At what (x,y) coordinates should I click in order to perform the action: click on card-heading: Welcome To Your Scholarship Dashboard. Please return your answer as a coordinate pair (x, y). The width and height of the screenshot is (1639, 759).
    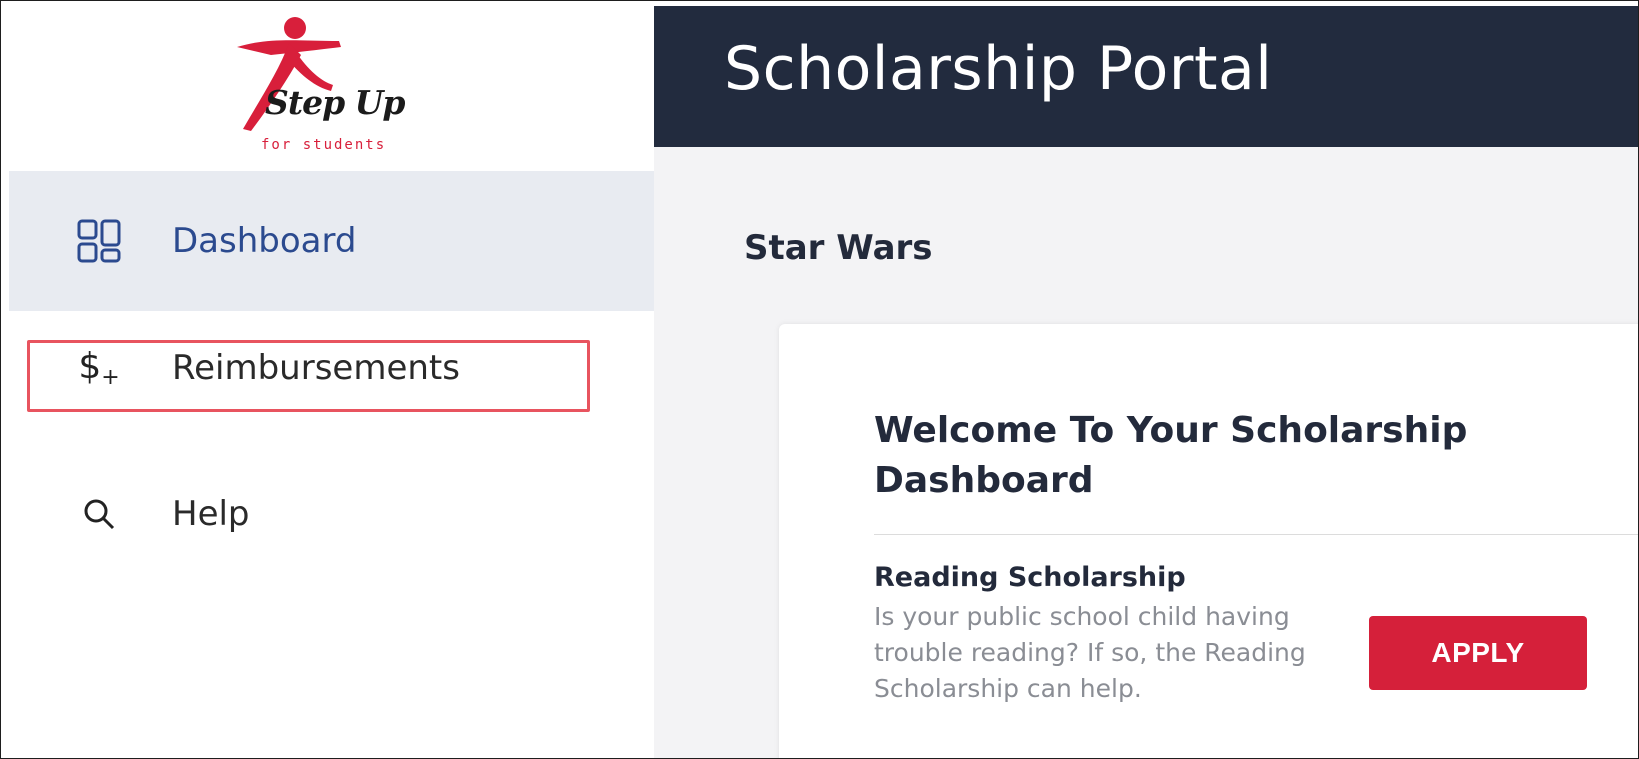
    Looking at the image, I should click on (1171, 455).